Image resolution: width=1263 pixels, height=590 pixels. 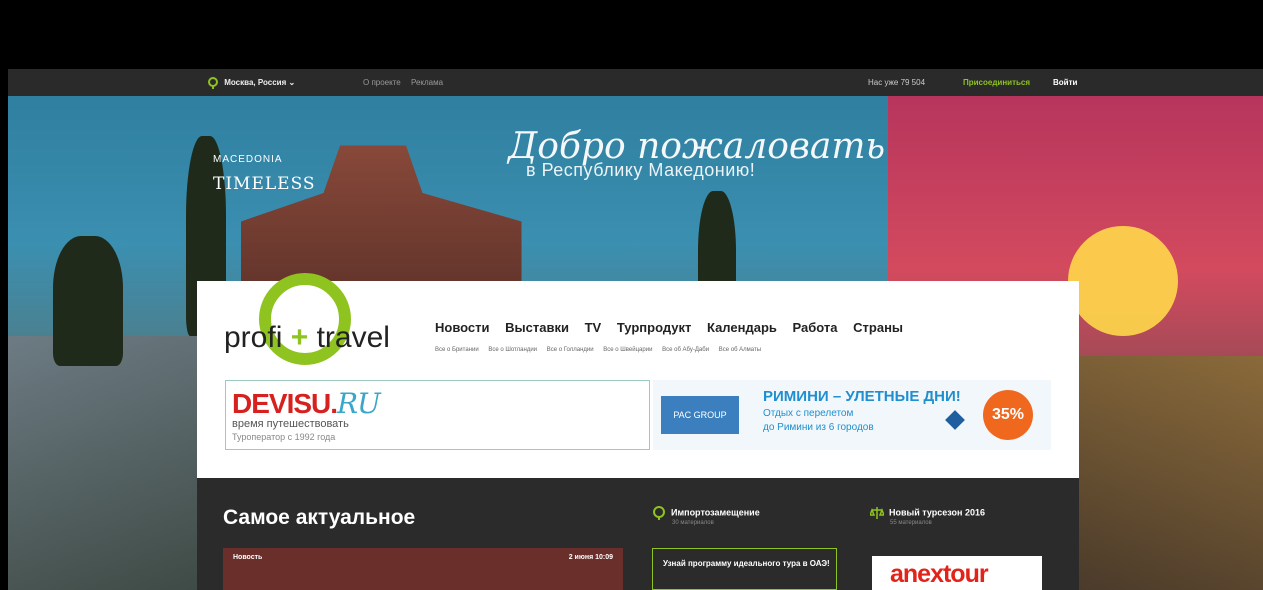 What do you see at coordinates (299, 337) in the screenshot?
I see `logo-plus: +` at bounding box center [299, 337].